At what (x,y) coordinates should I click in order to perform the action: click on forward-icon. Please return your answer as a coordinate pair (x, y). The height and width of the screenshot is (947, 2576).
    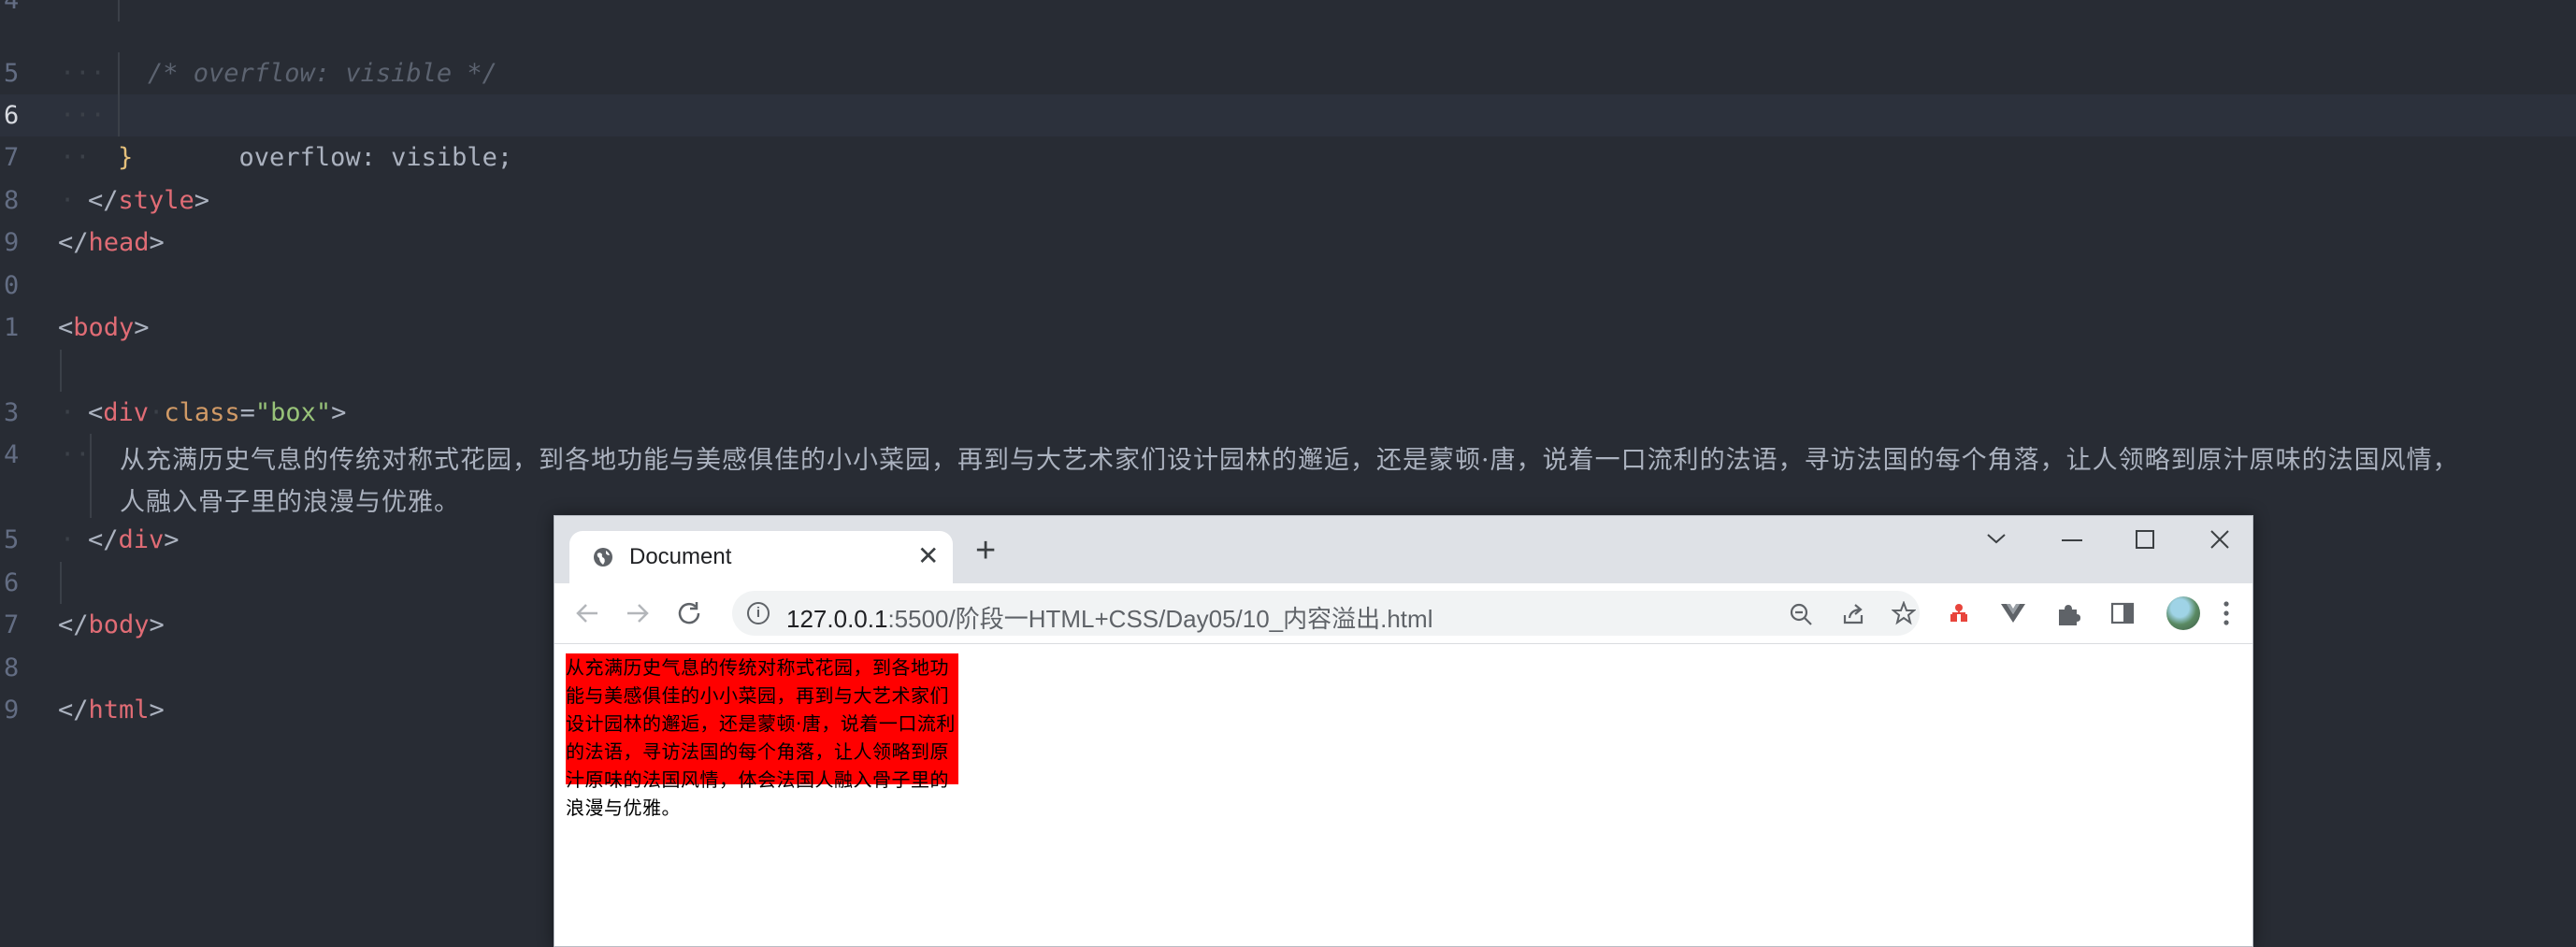
    Looking at the image, I should click on (638, 613).